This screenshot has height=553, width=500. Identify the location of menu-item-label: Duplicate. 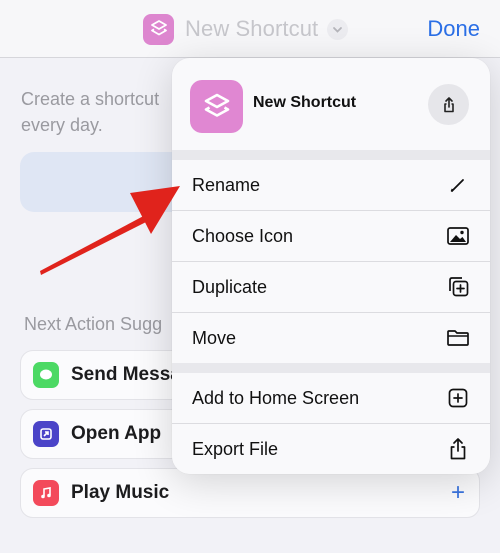
(230, 286).